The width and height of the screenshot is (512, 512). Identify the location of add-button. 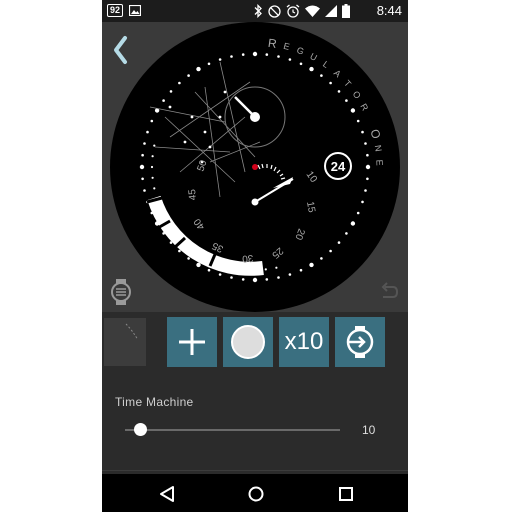
(192, 342).